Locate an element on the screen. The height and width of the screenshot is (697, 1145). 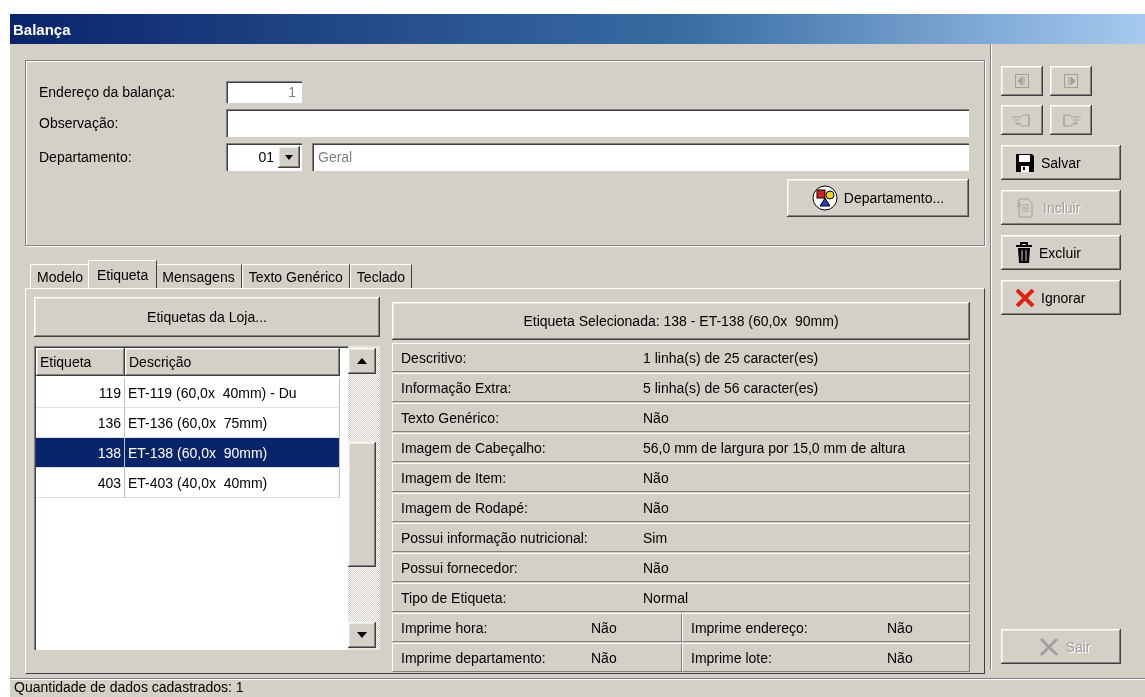
detail-label: Informação Extra: is located at coordinates (457, 387).